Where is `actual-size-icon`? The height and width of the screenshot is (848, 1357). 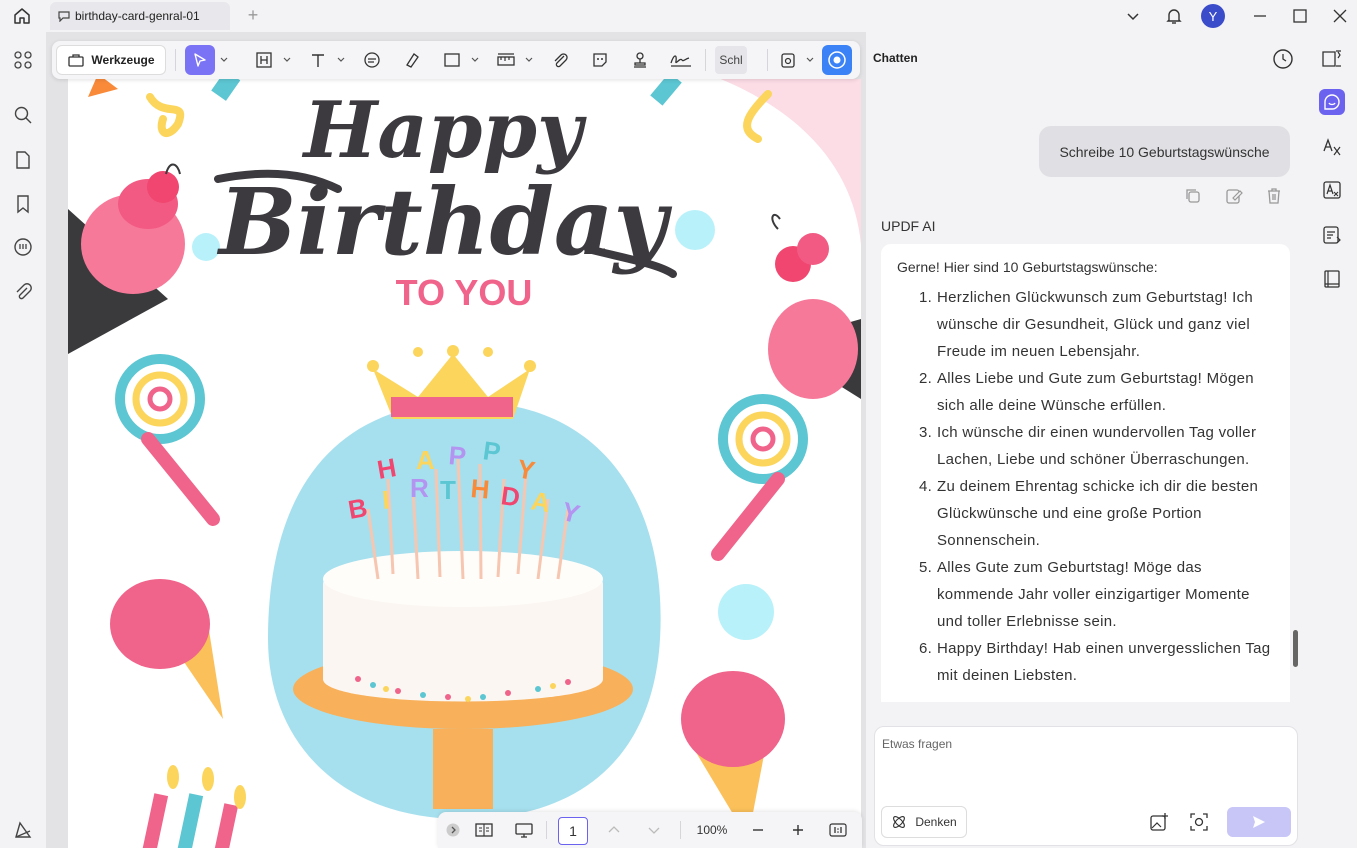 actual-size-icon is located at coordinates (838, 830).